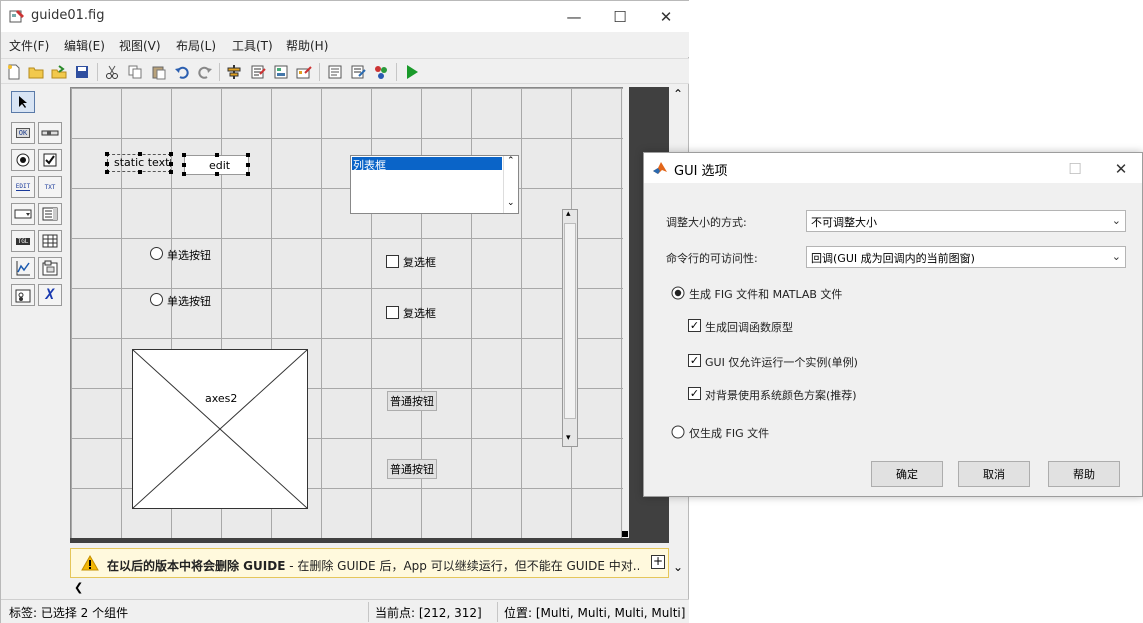  I want to click on status-tag: 标签: 已选择 2 个组件, so click(69, 613).